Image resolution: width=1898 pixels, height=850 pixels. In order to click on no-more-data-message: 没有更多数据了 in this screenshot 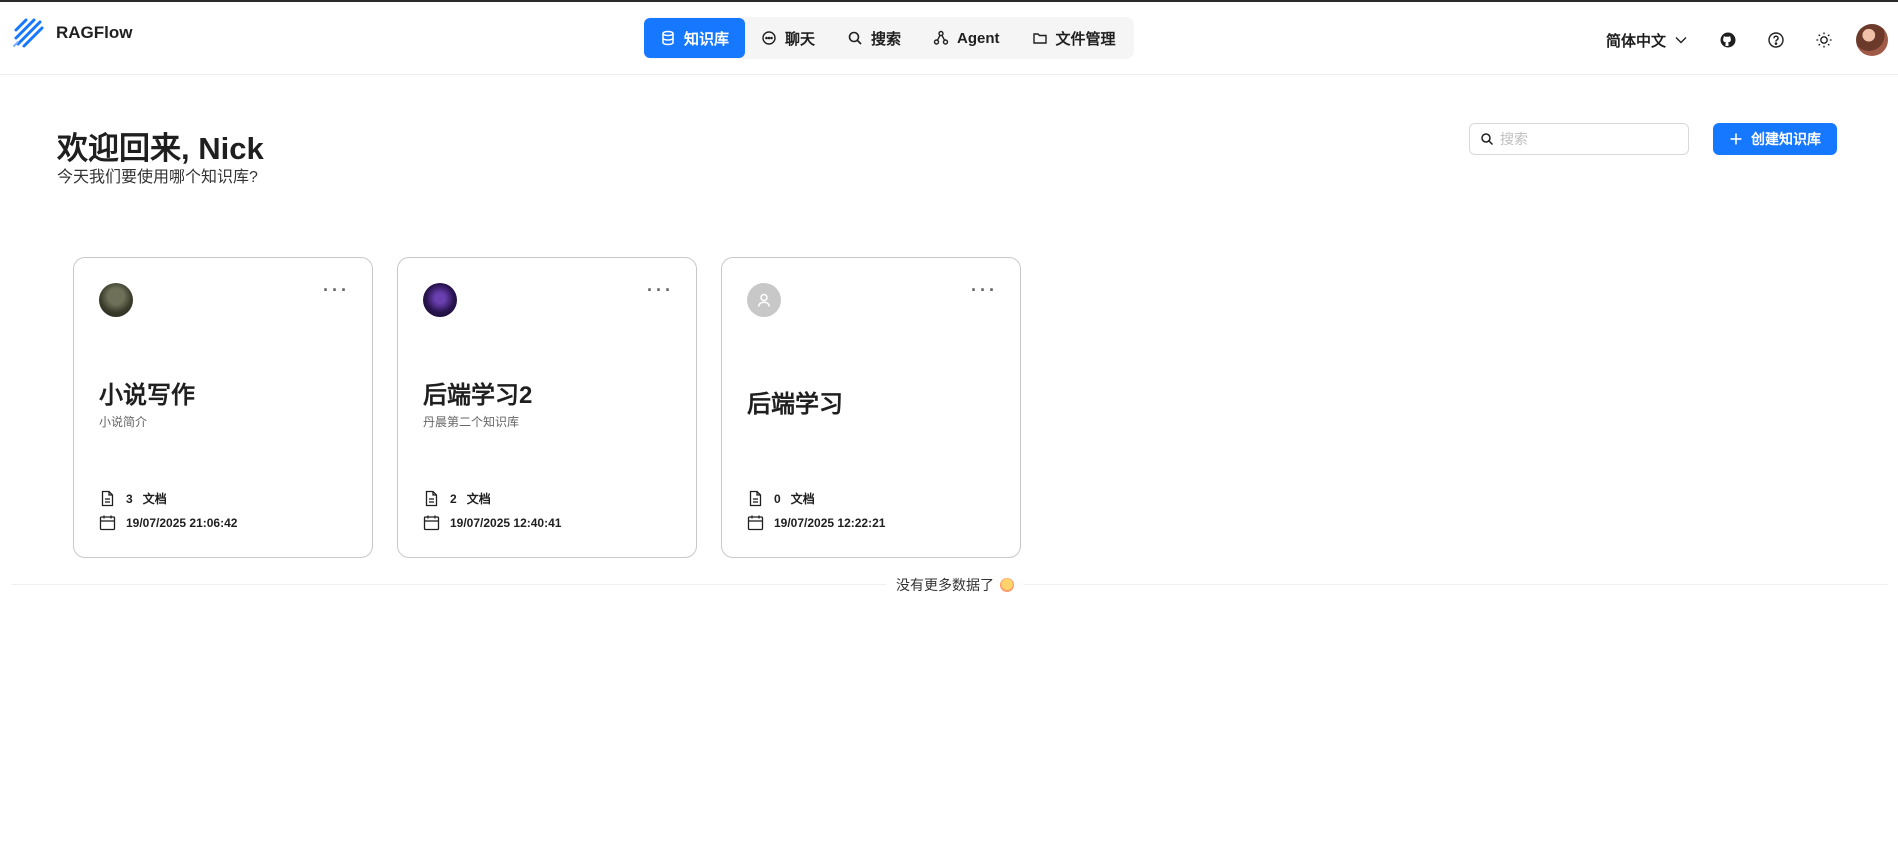, I will do `click(955, 585)`.